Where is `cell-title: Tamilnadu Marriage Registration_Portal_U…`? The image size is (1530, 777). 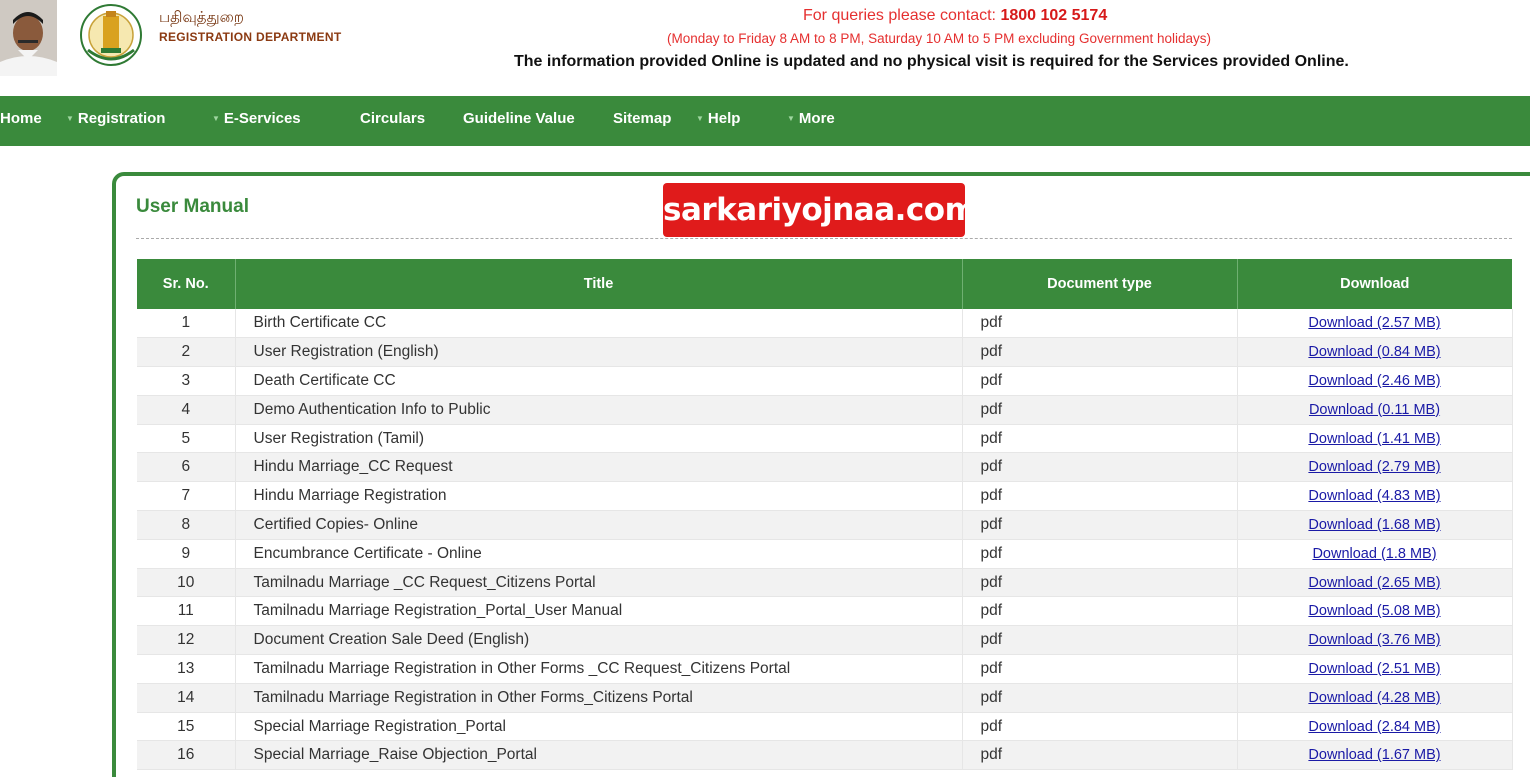
cell-title: Tamilnadu Marriage Registration_Portal_U… is located at coordinates (599, 611).